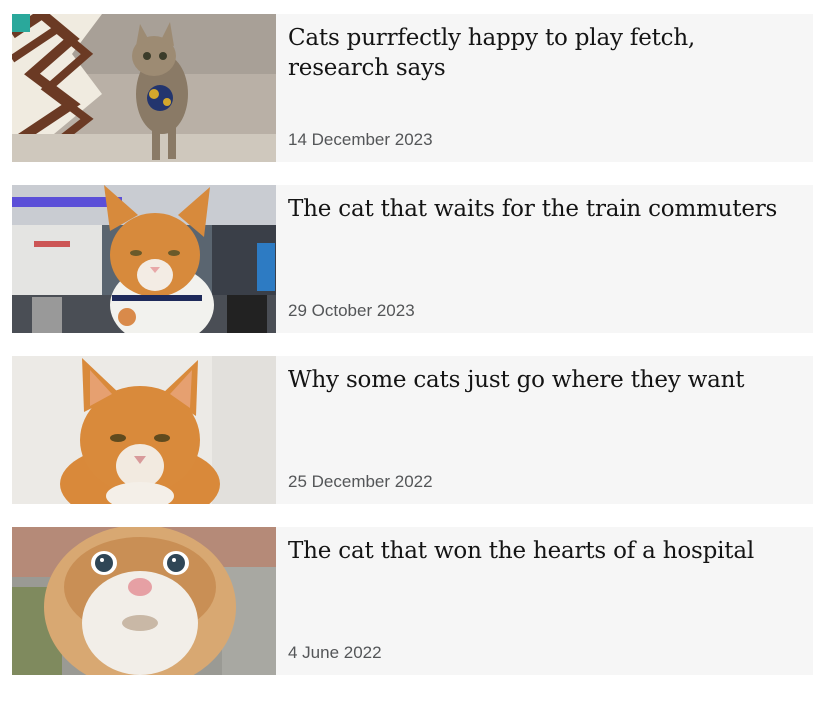 This screenshot has height=710, width=834. I want to click on ginger-cat-image, so click(144, 430).